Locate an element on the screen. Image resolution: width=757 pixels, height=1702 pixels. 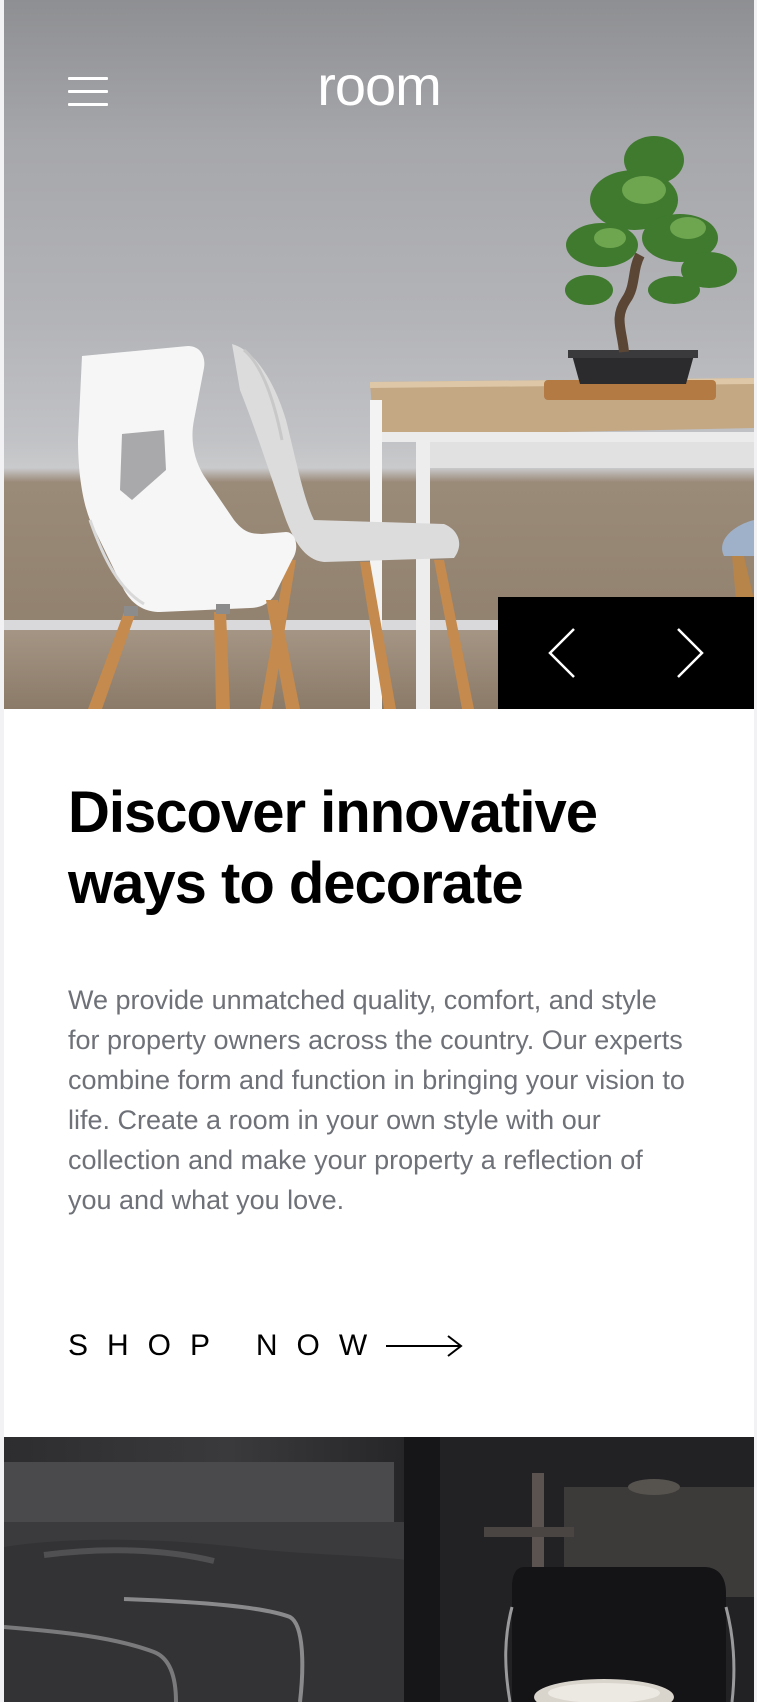
previous-slide-button is located at coordinates (562, 653).